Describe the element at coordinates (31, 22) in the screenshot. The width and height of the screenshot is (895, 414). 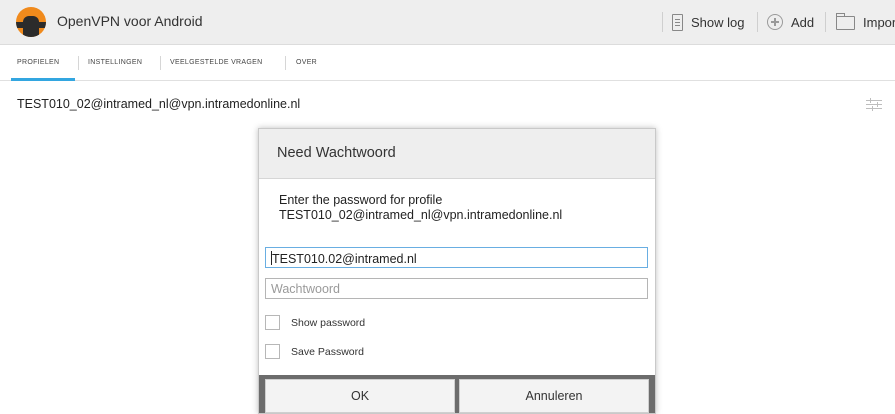
I see `openvpn-app-icon` at that location.